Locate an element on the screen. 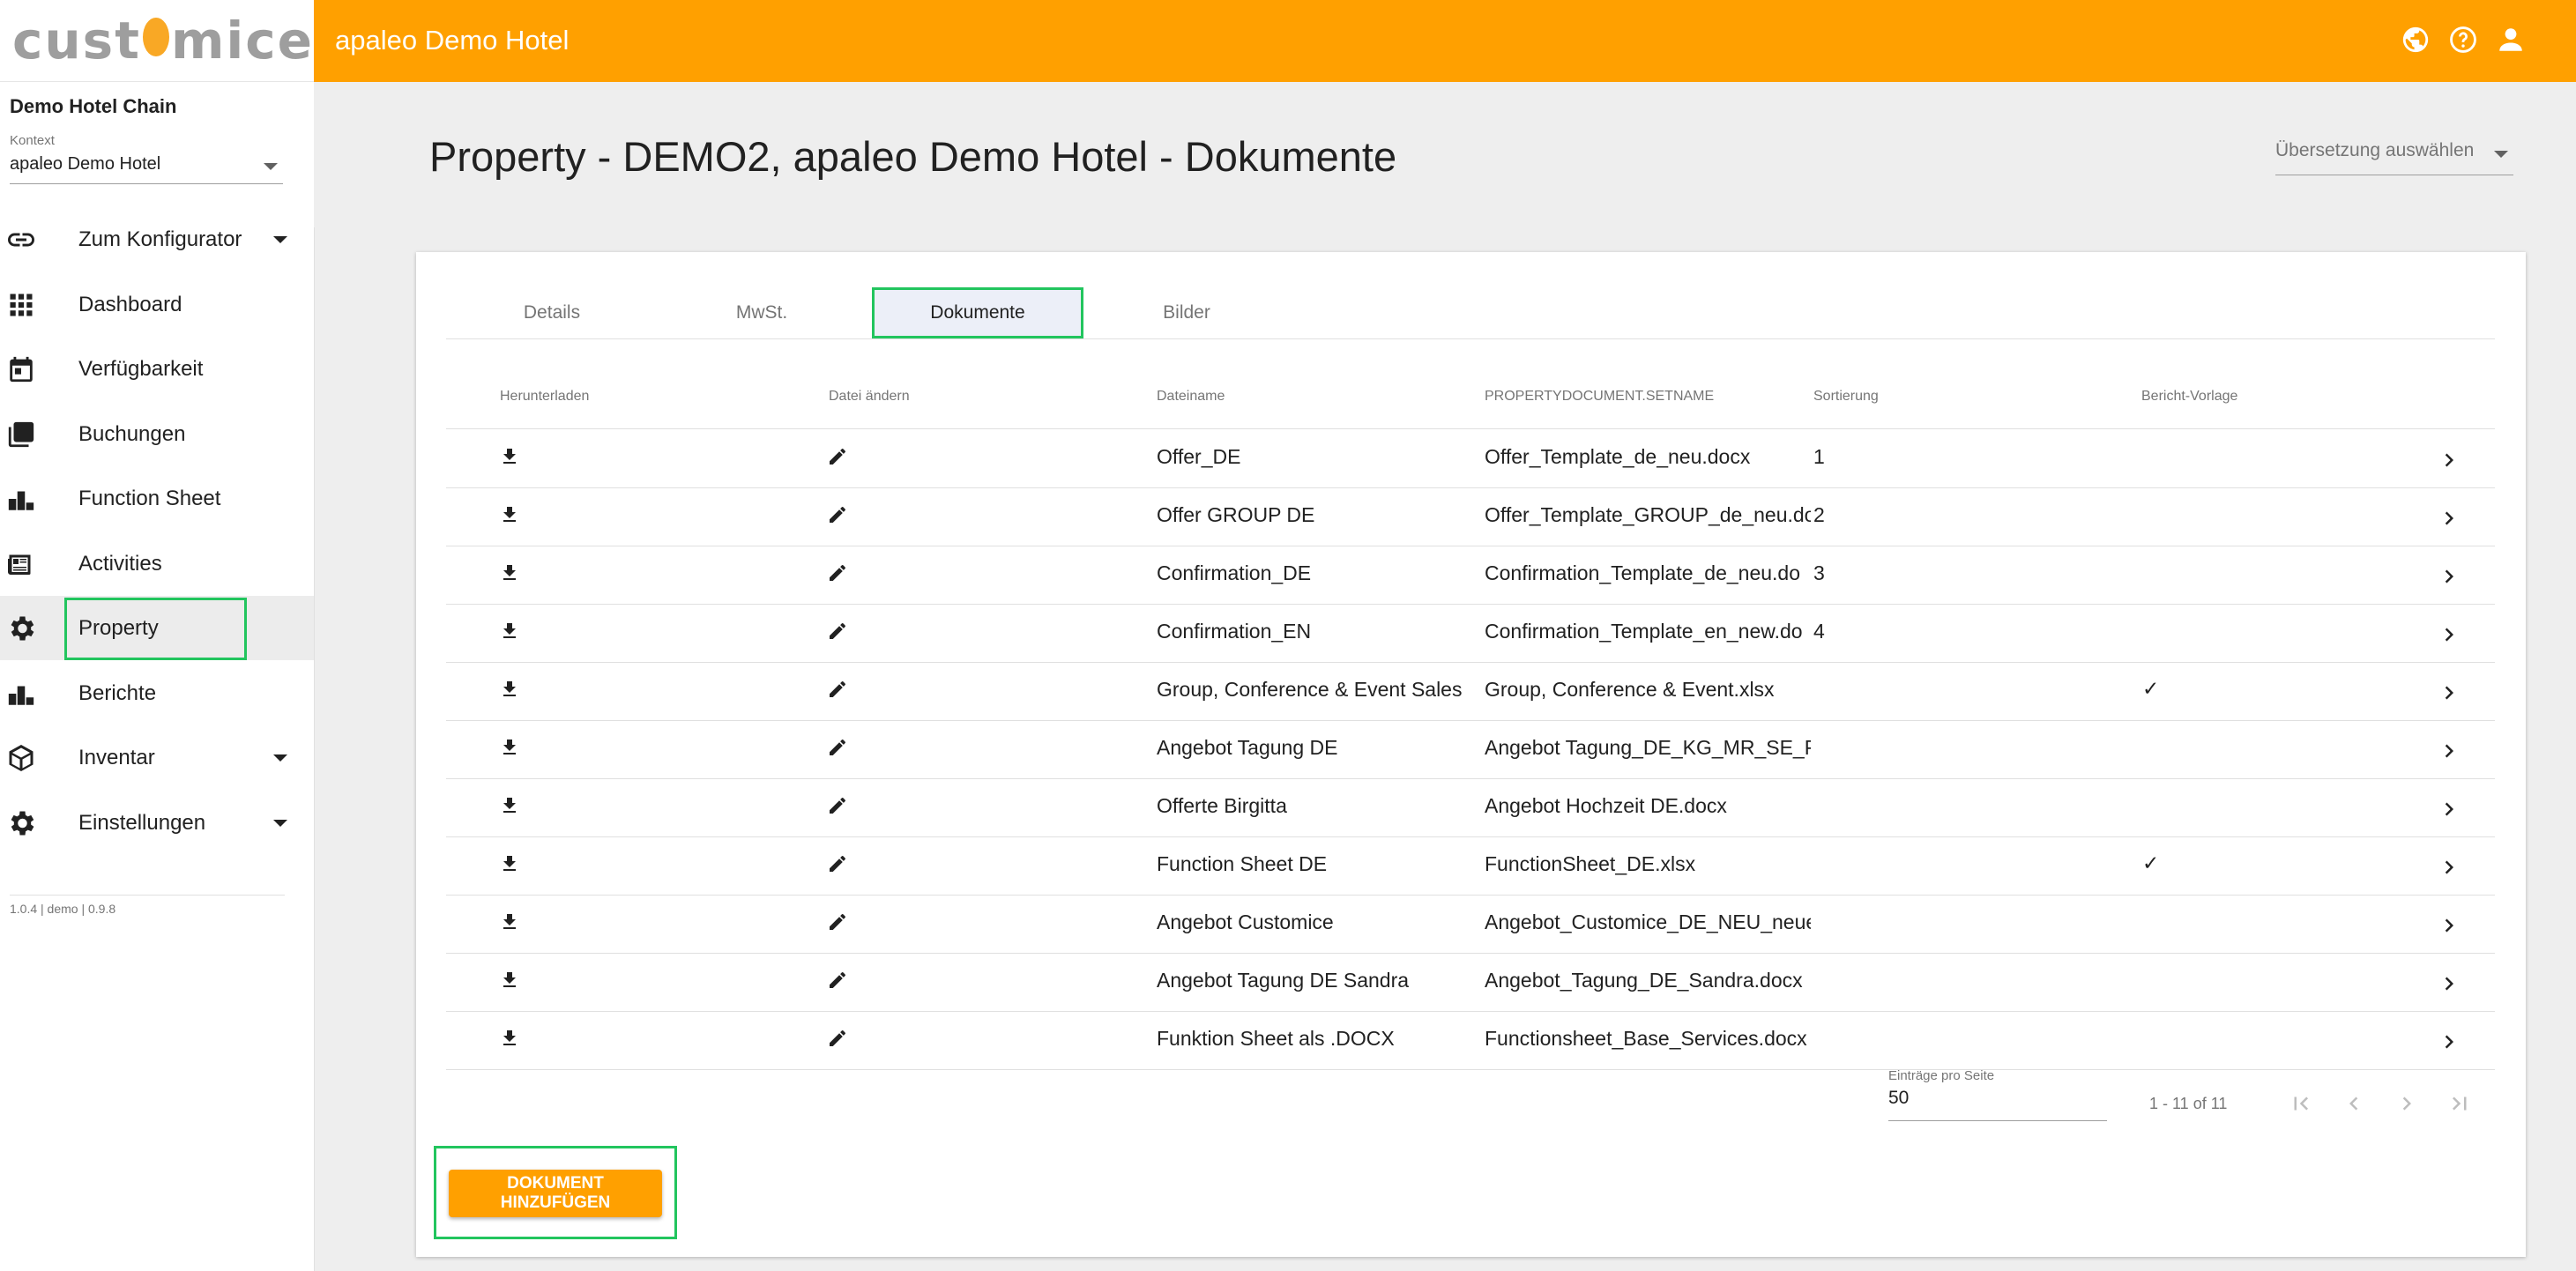  previous-page-icon is located at coordinates (2354, 1103).